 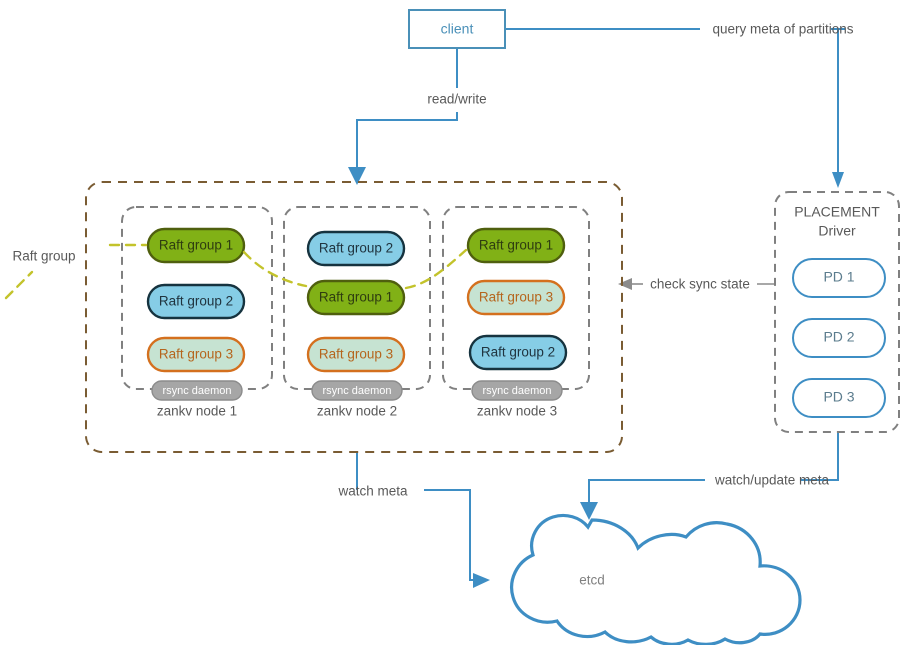 What do you see at coordinates (436, 269) in the screenshot?
I see `raft-group-dash-node2-node3` at bounding box center [436, 269].